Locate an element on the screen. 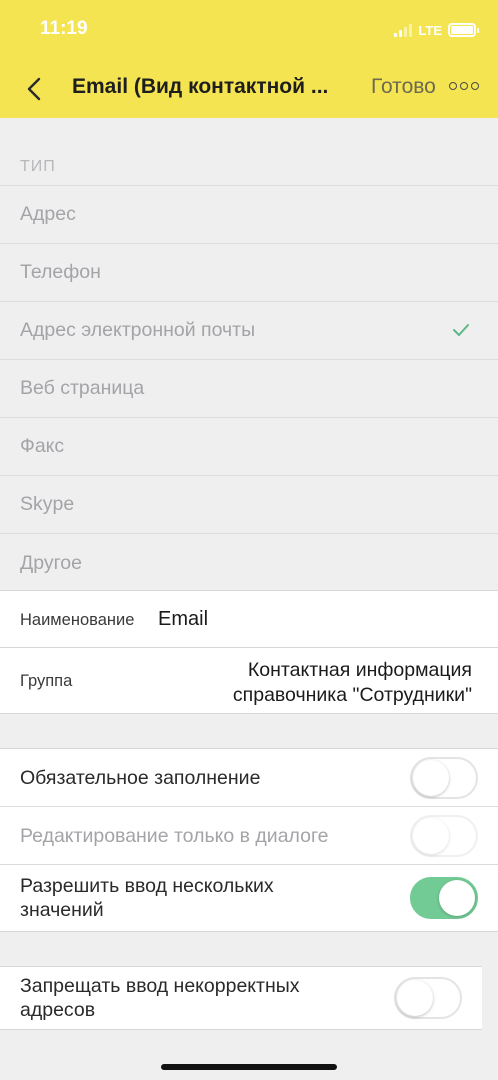  chevron-left-icon is located at coordinates (34, 89).